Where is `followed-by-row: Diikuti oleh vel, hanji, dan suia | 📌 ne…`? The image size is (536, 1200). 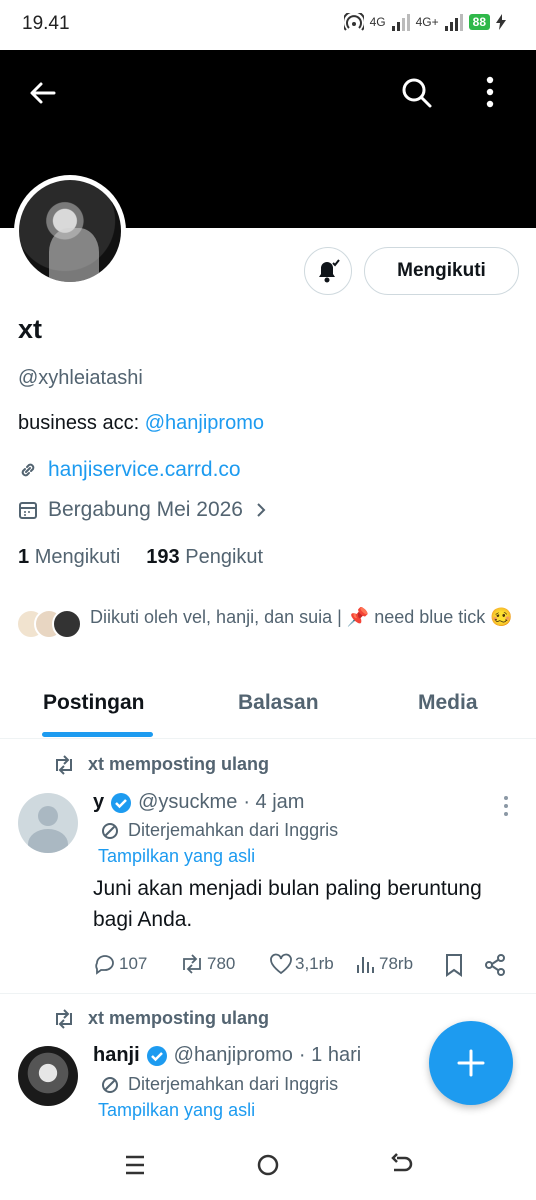
followed-by-row: Diikuti oleh vel, hanji, dan suia | 📌 ne… is located at coordinates (271, 624).